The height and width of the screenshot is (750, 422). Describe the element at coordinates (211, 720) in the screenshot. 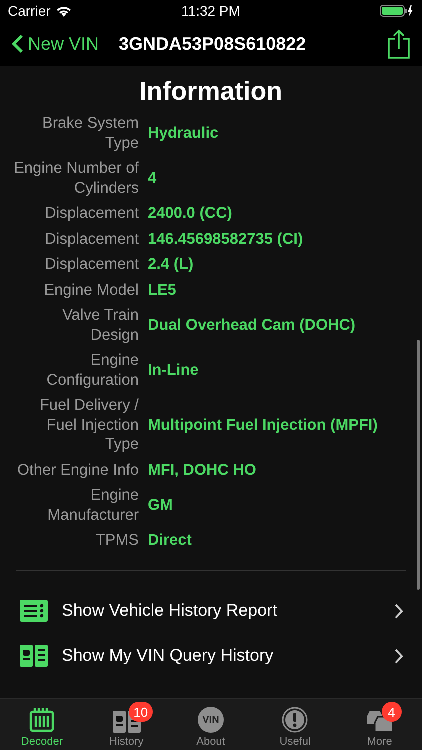

I see `vin-icon: VIN` at that location.